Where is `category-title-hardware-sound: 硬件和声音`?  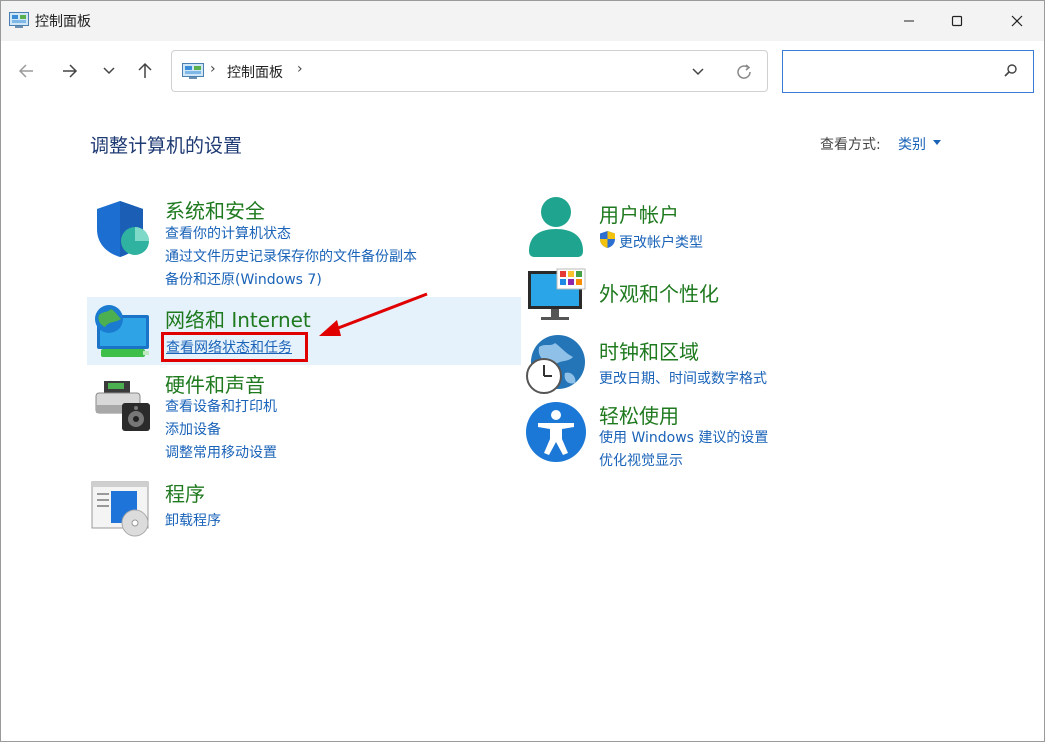
category-title-hardware-sound: 硬件和声音 is located at coordinates (215, 383).